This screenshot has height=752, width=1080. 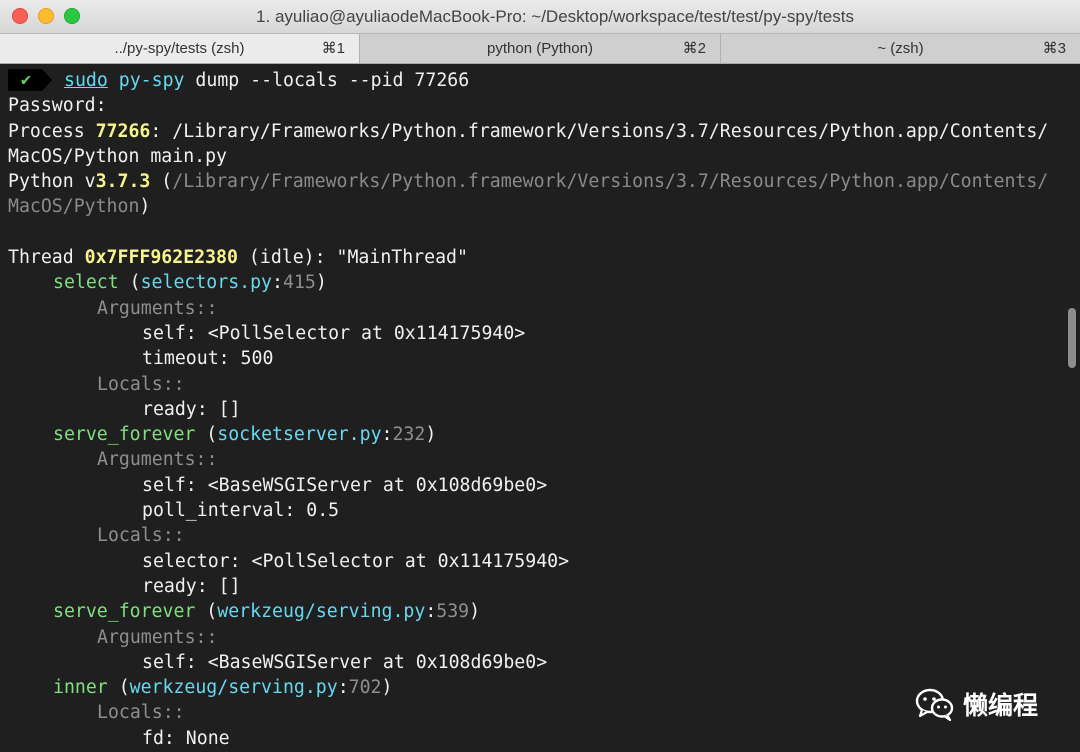 I want to click on paren-close: ), so click(x=145, y=207).